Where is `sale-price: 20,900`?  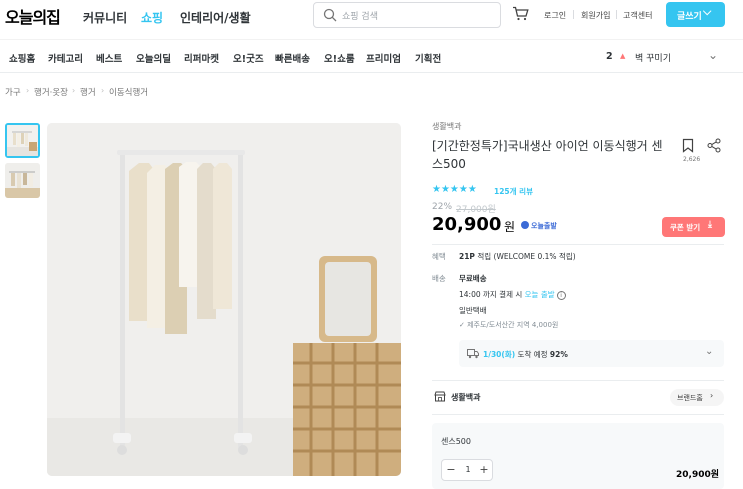
sale-price: 20,900 is located at coordinates (467, 224).